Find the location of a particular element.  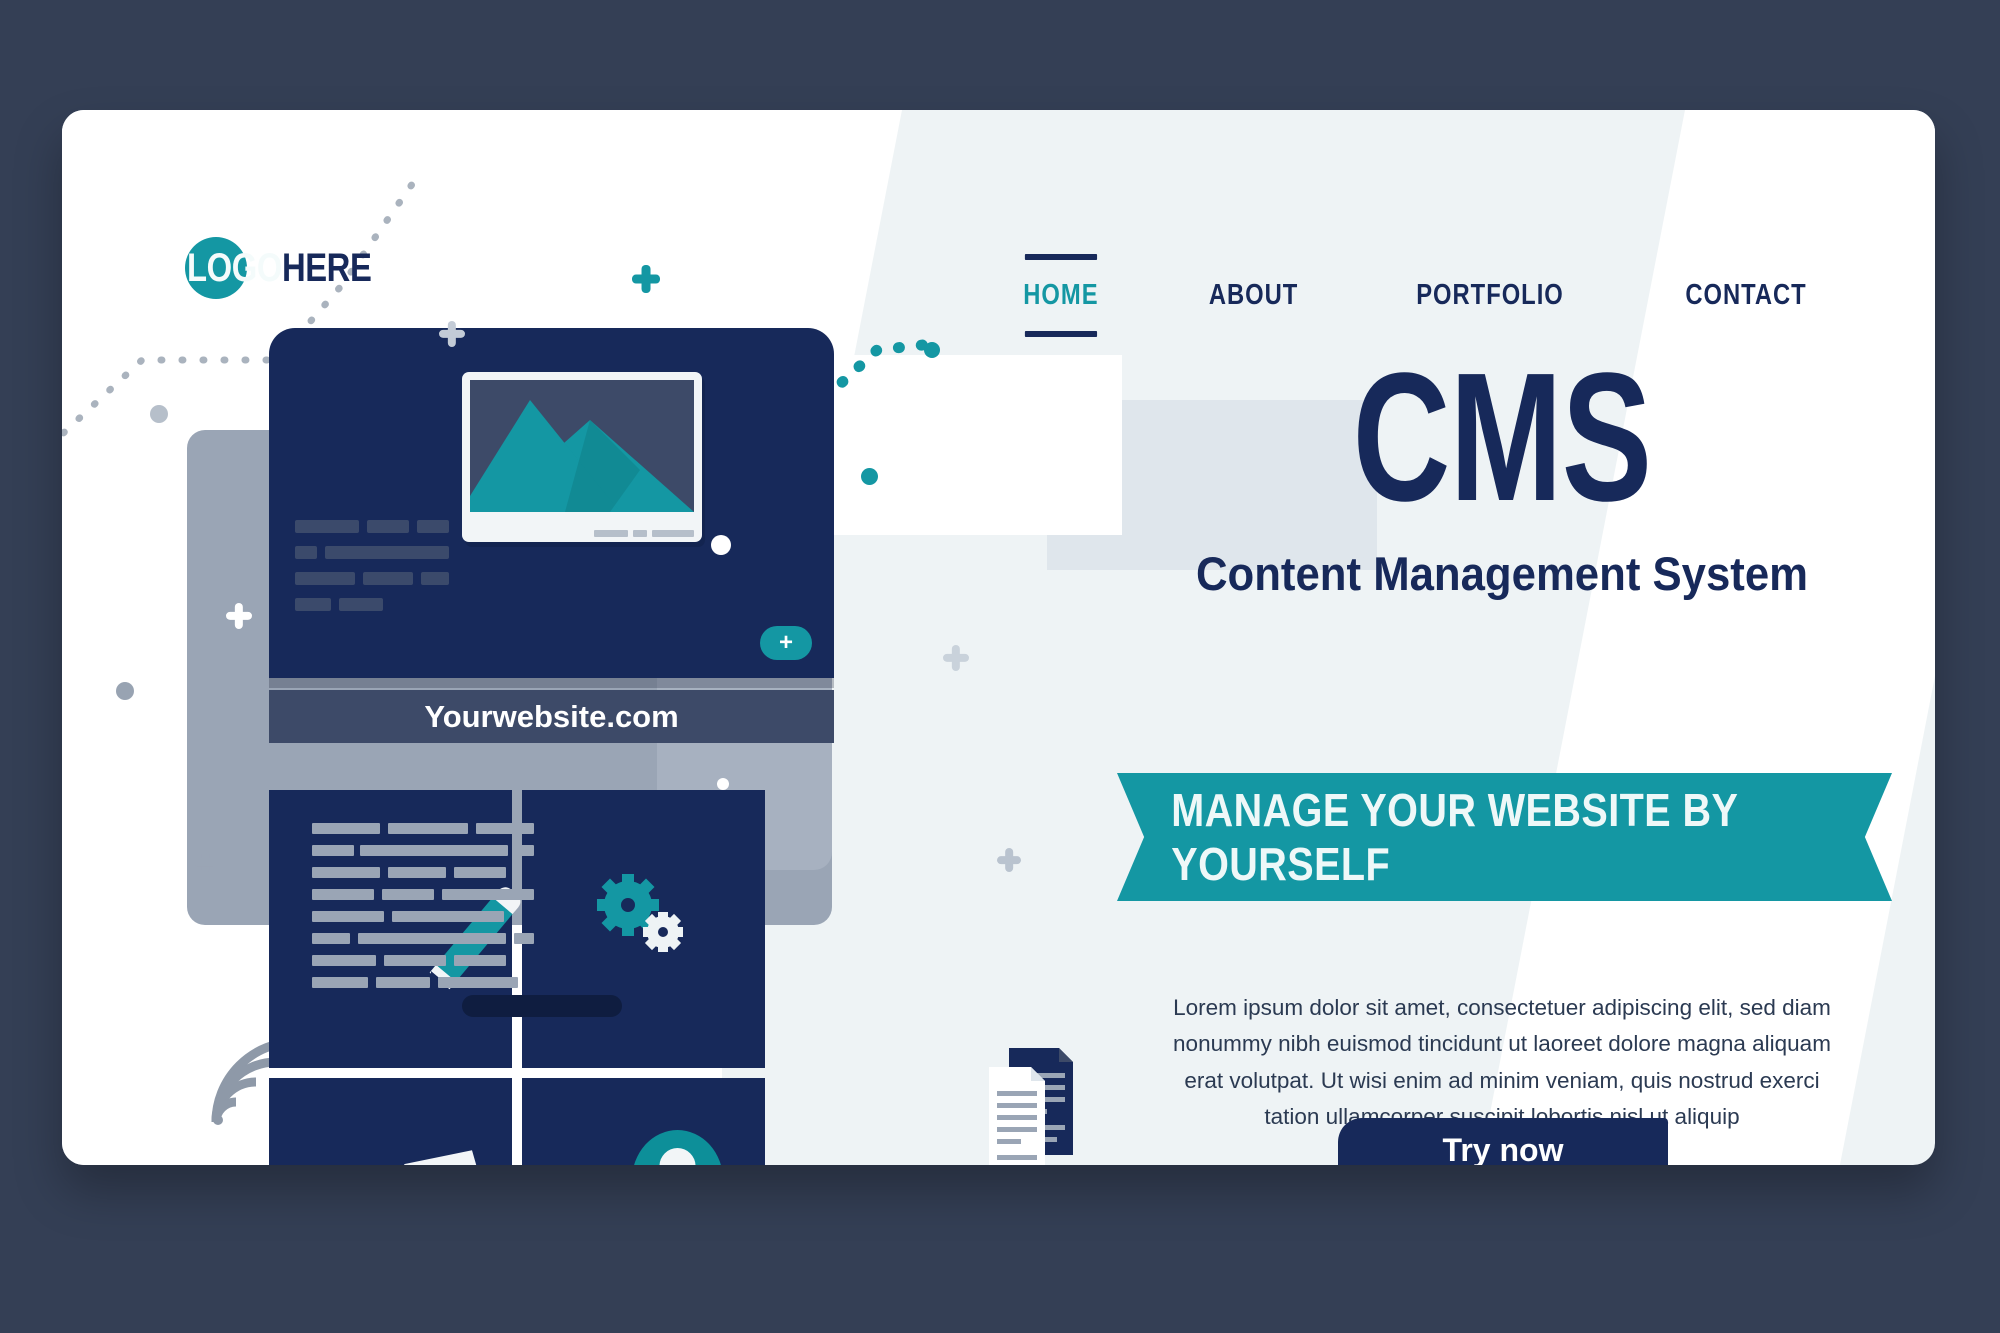

logo: LOGOHERE is located at coordinates (298, 268).